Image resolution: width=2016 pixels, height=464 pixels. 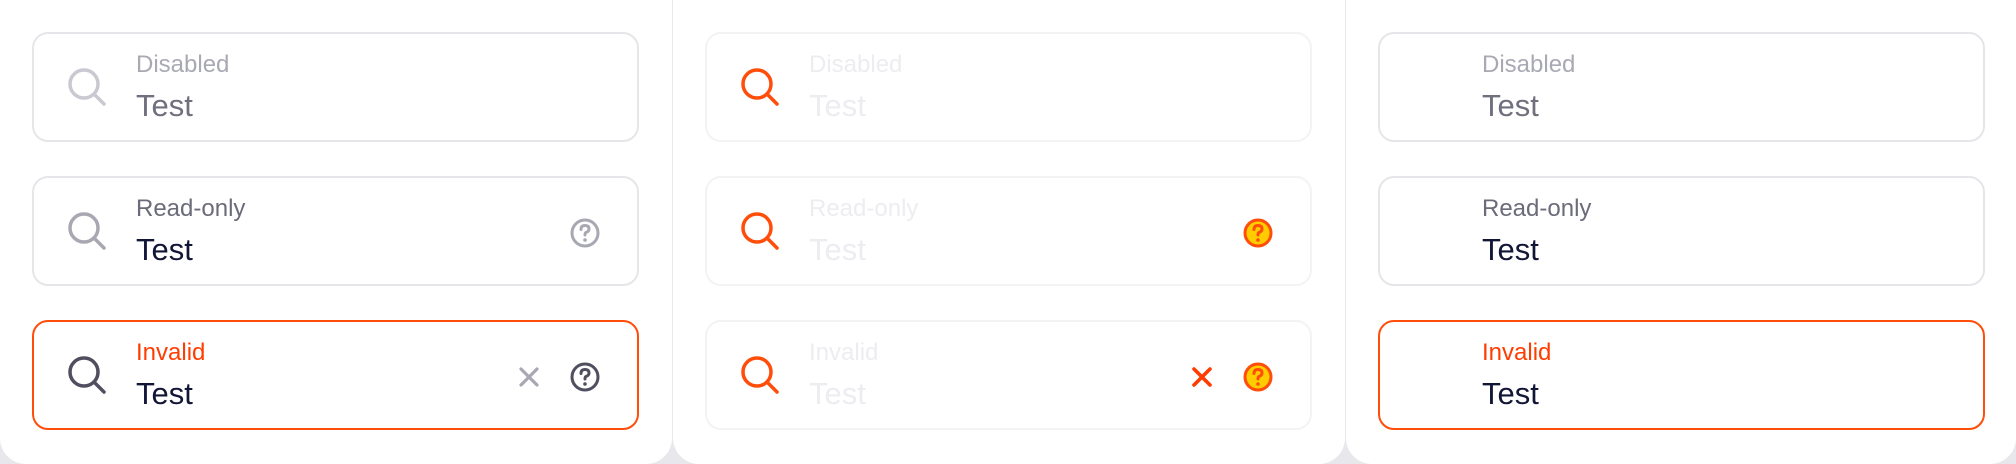 What do you see at coordinates (1681, 87) in the screenshot?
I see `disabled-field: Disabled Test` at bounding box center [1681, 87].